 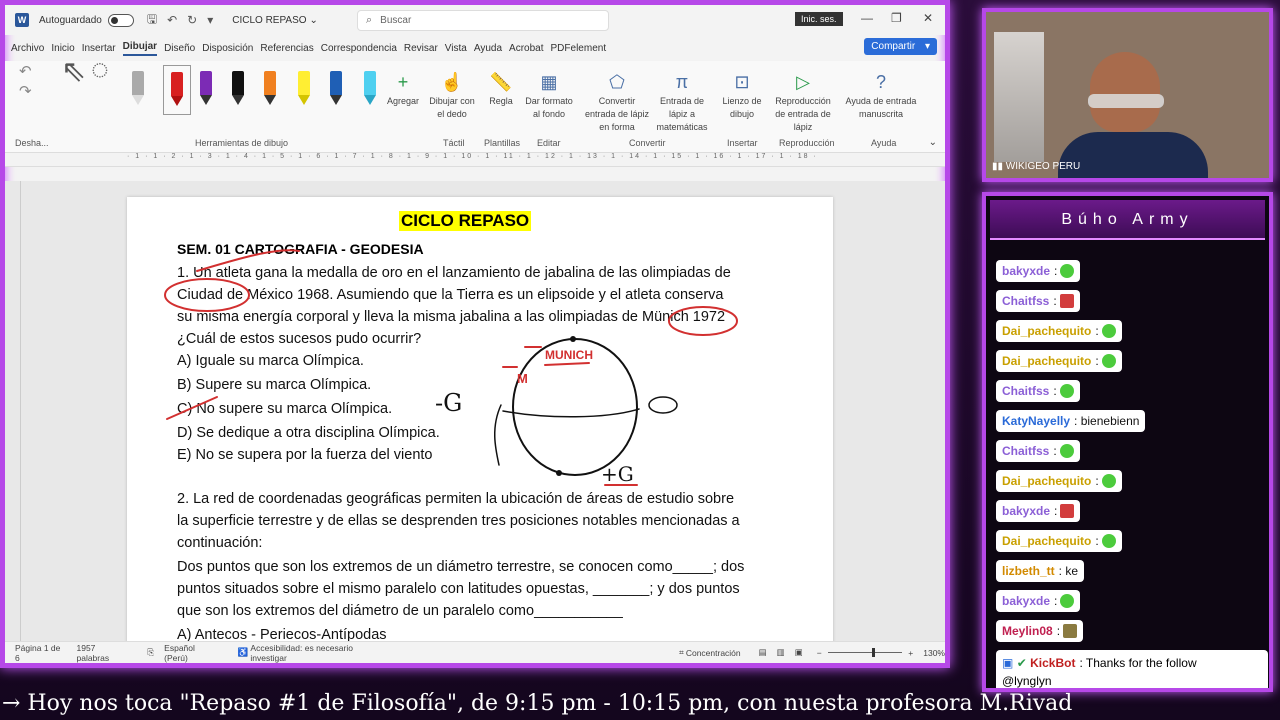 I want to click on tab-revisar: Revisar, so click(x=421, y=48).